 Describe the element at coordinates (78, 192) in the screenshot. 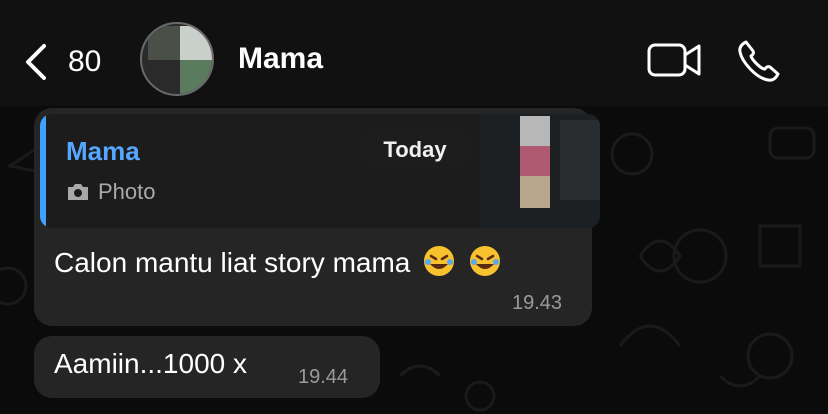

I see `camera-icon` at that location.